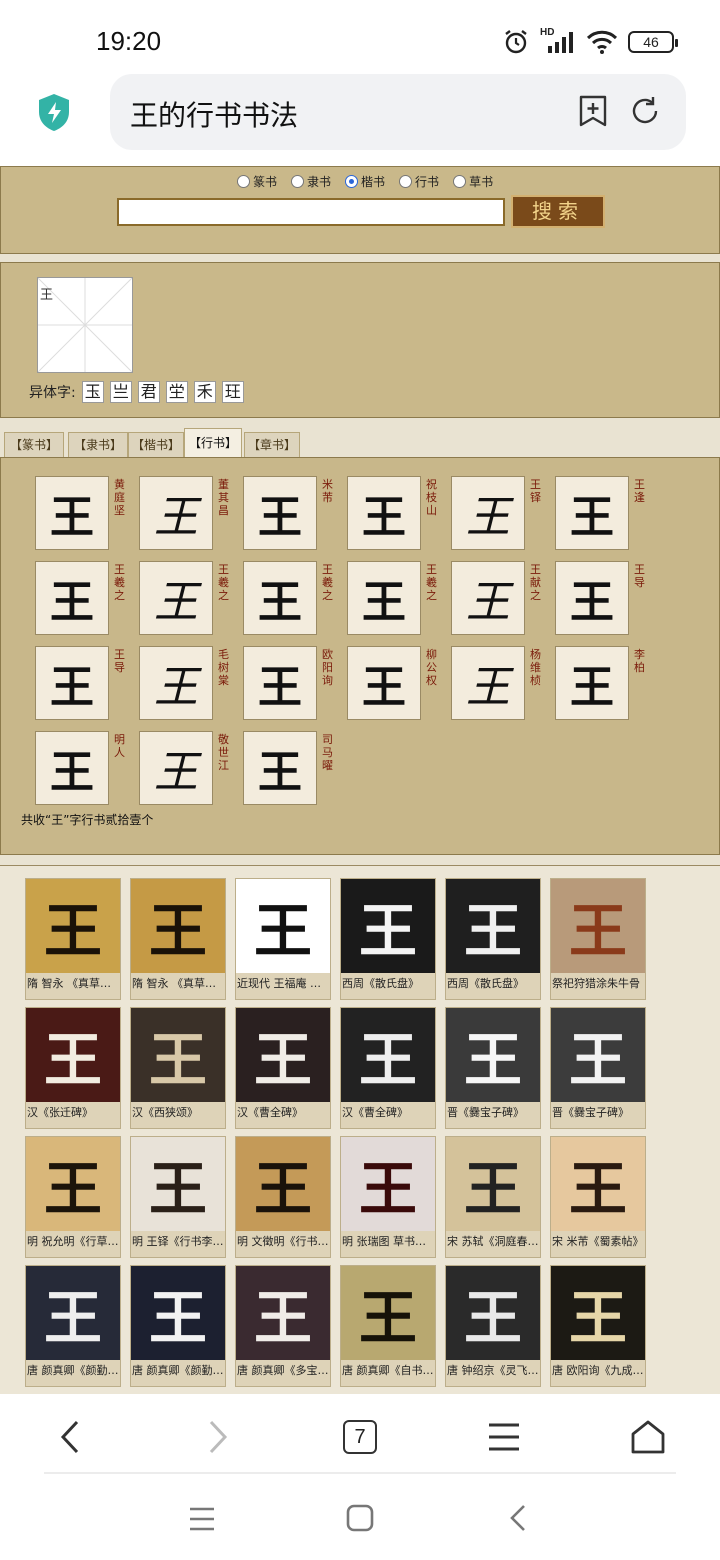  Describe the element at coordinates (311, 212) in the screenshot. I see `search-input` at that location.